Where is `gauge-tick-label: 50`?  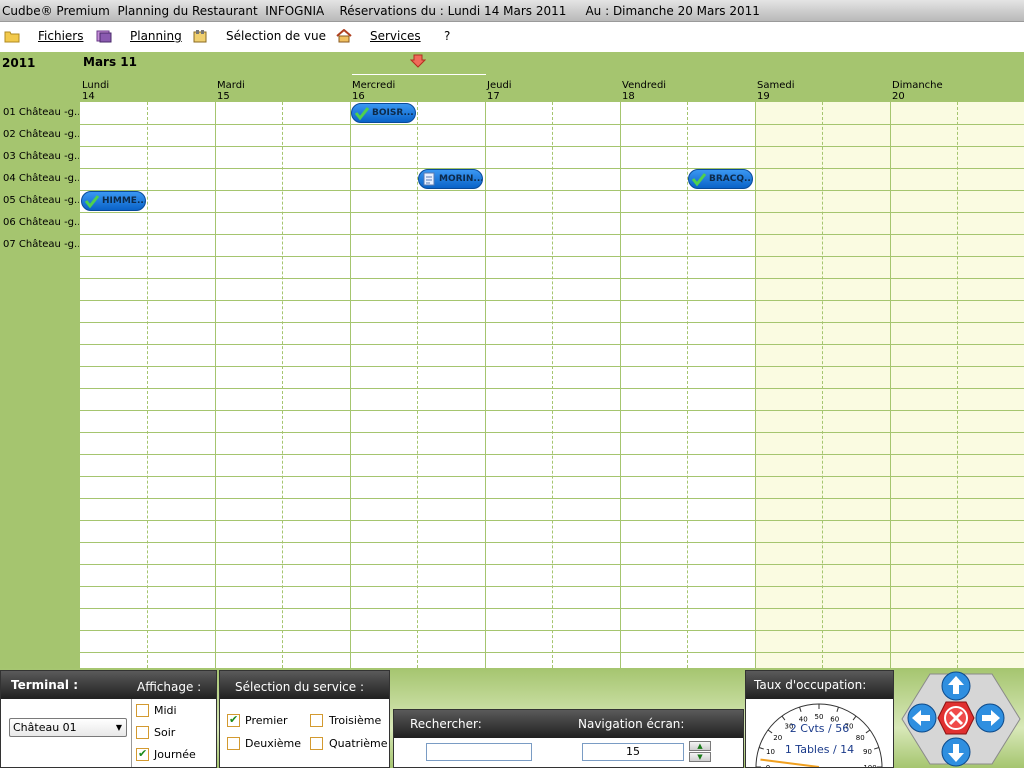
gauge-tick-label: 50 is located at coordinates (819, 717).